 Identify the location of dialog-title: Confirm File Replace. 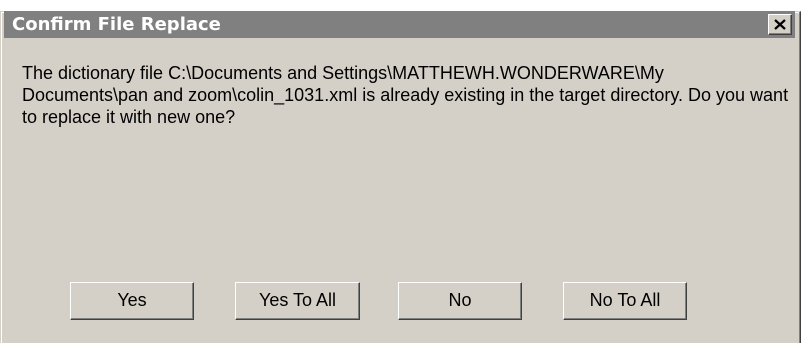
(116, 24).